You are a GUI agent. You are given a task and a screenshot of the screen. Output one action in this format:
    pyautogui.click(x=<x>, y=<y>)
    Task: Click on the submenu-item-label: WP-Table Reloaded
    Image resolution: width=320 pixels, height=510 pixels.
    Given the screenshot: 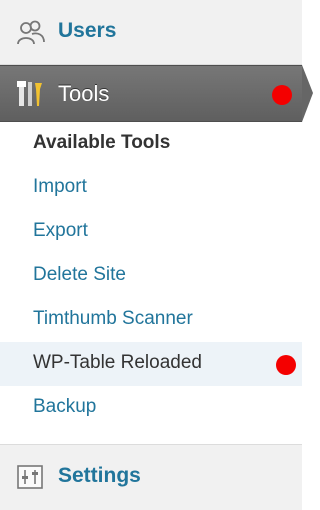 What is the action you would take?
    pyautogui.click(x=117, y=362)
    